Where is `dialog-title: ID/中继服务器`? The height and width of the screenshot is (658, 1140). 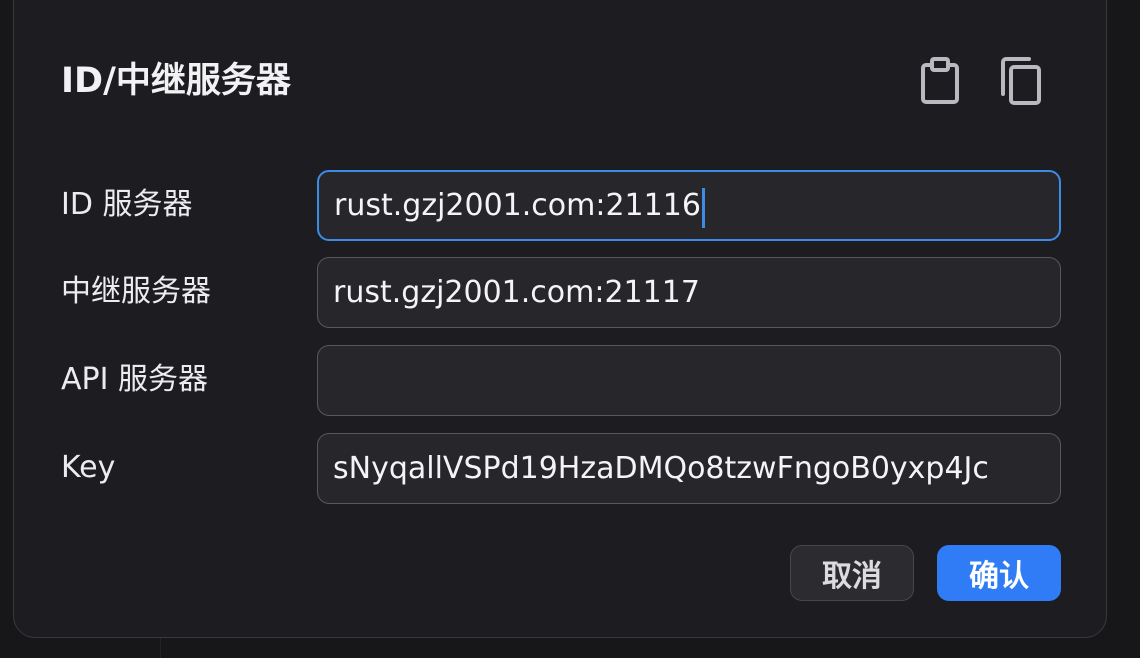
dialog-title: ID/中继服务器 is located at coordinates (176, 81).